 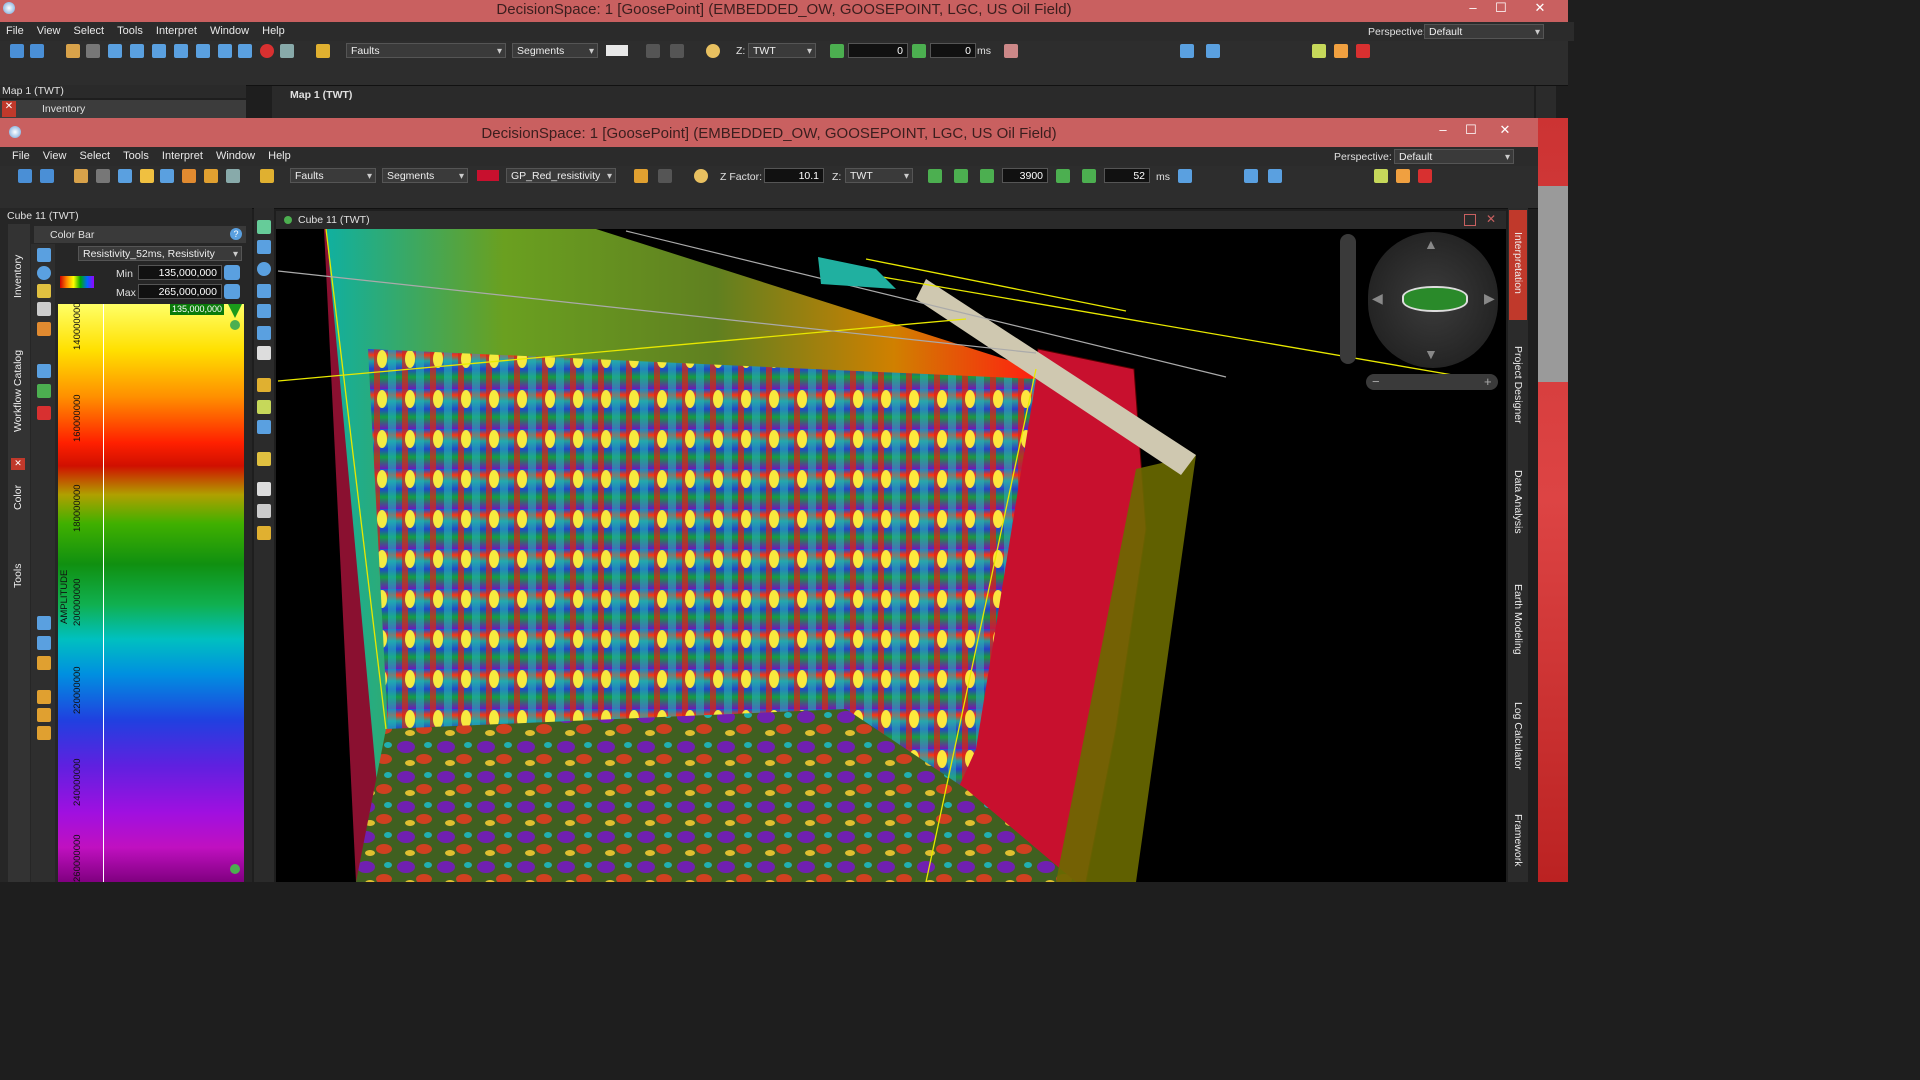 I want to click on step-back-icon, so click(x=837, y=51).